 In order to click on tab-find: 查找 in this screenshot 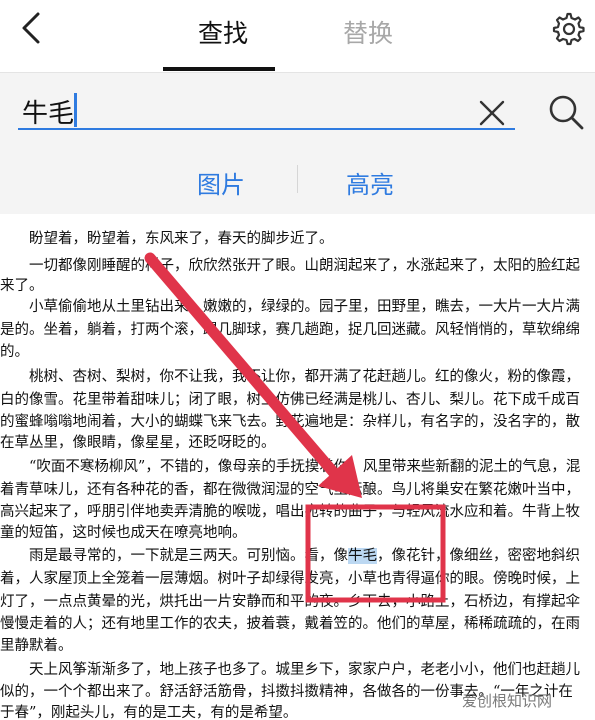, I will do `click(223, 32)`.